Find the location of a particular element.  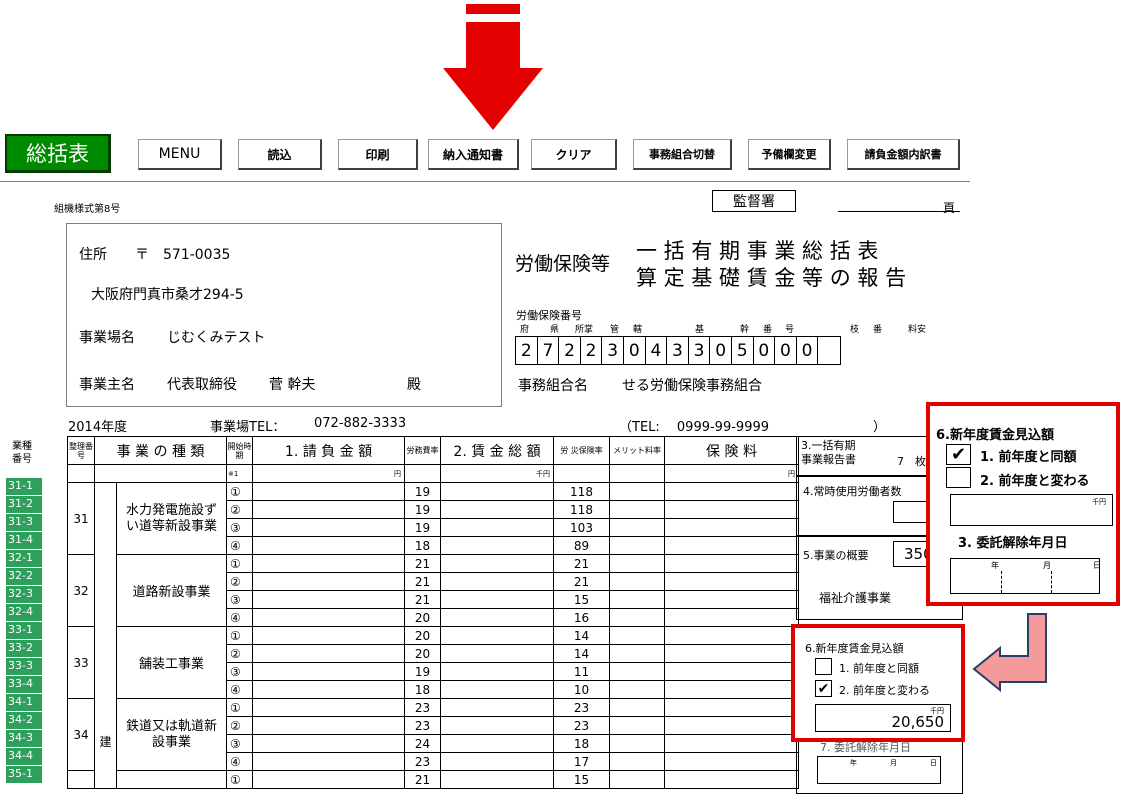

side-code: 32-2 is located at coordinates (24, 576).